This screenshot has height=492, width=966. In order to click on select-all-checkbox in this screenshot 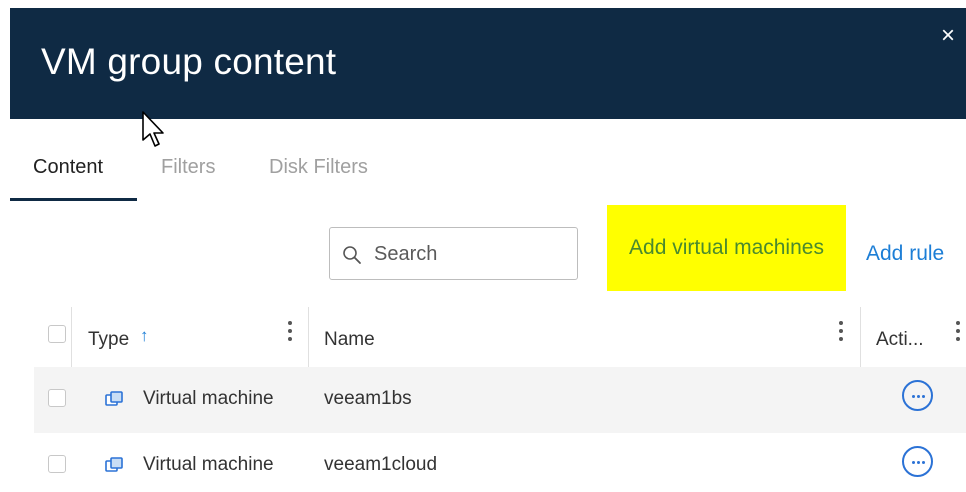, I will do `click(57, 334)`.